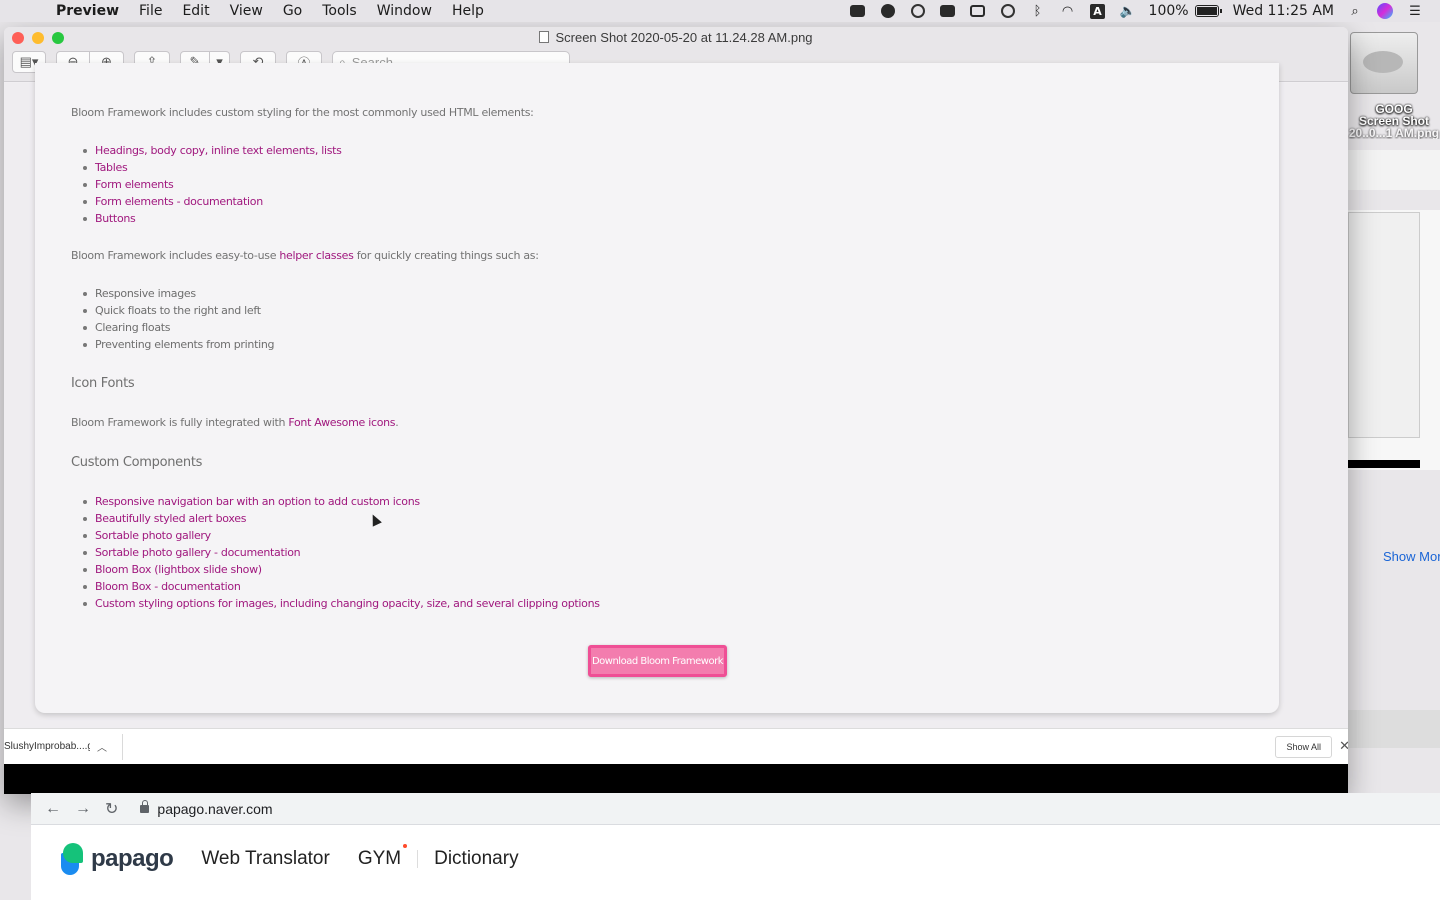  Describe the element at coordinates (246, 11) in the screenshot. I see `menu-view: View` at that location.